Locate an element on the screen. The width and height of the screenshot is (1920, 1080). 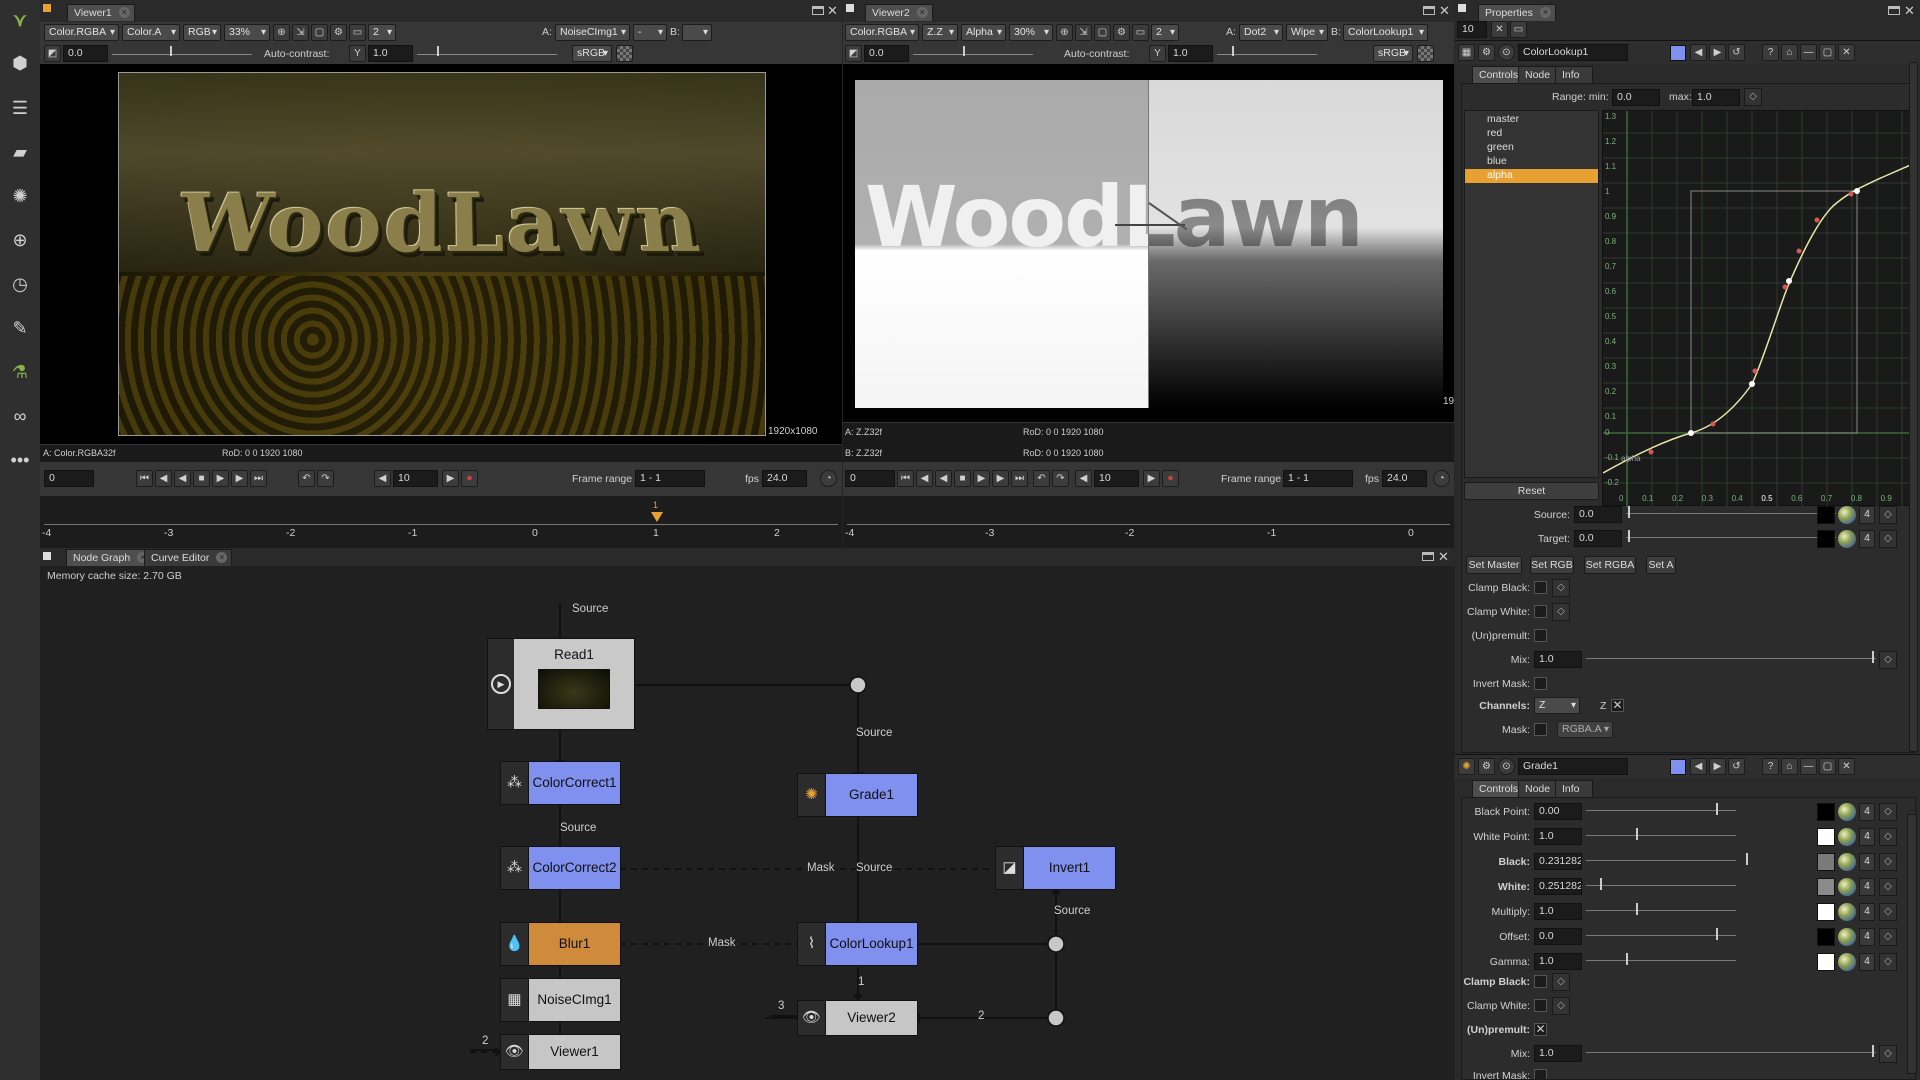
tab-viewer2: Viewer2 × is located at coordinates (899, 12).